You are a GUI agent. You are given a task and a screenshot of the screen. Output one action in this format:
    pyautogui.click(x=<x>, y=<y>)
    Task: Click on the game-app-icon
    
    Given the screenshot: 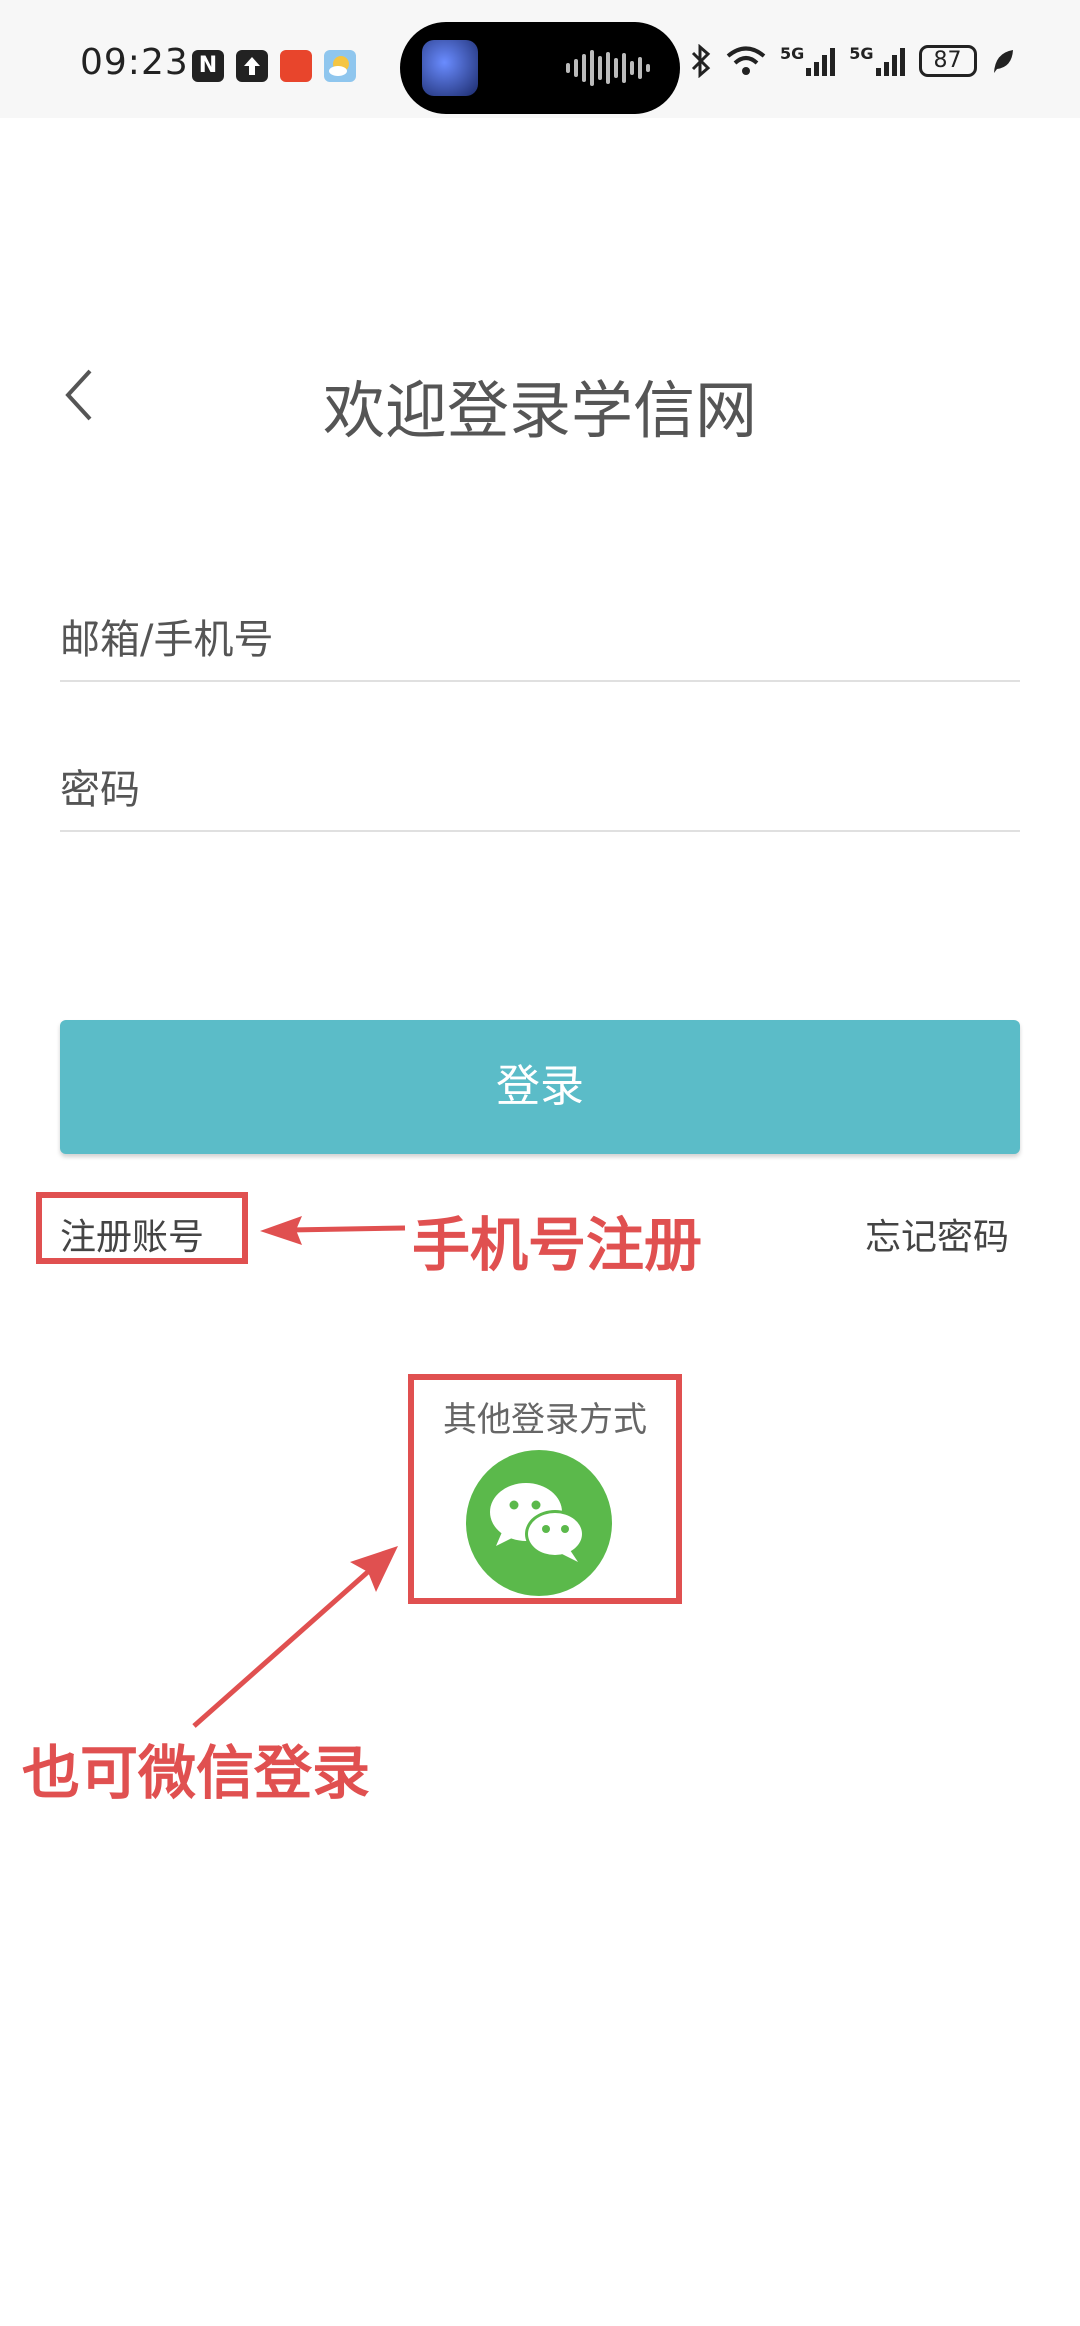 What is the action you would take?
    pyautogui.click(x=450, y=68)
    